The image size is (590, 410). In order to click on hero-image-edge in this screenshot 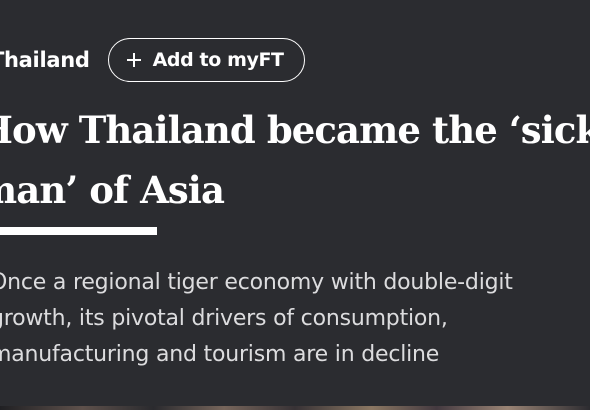, I will do `click(295, 408)`.